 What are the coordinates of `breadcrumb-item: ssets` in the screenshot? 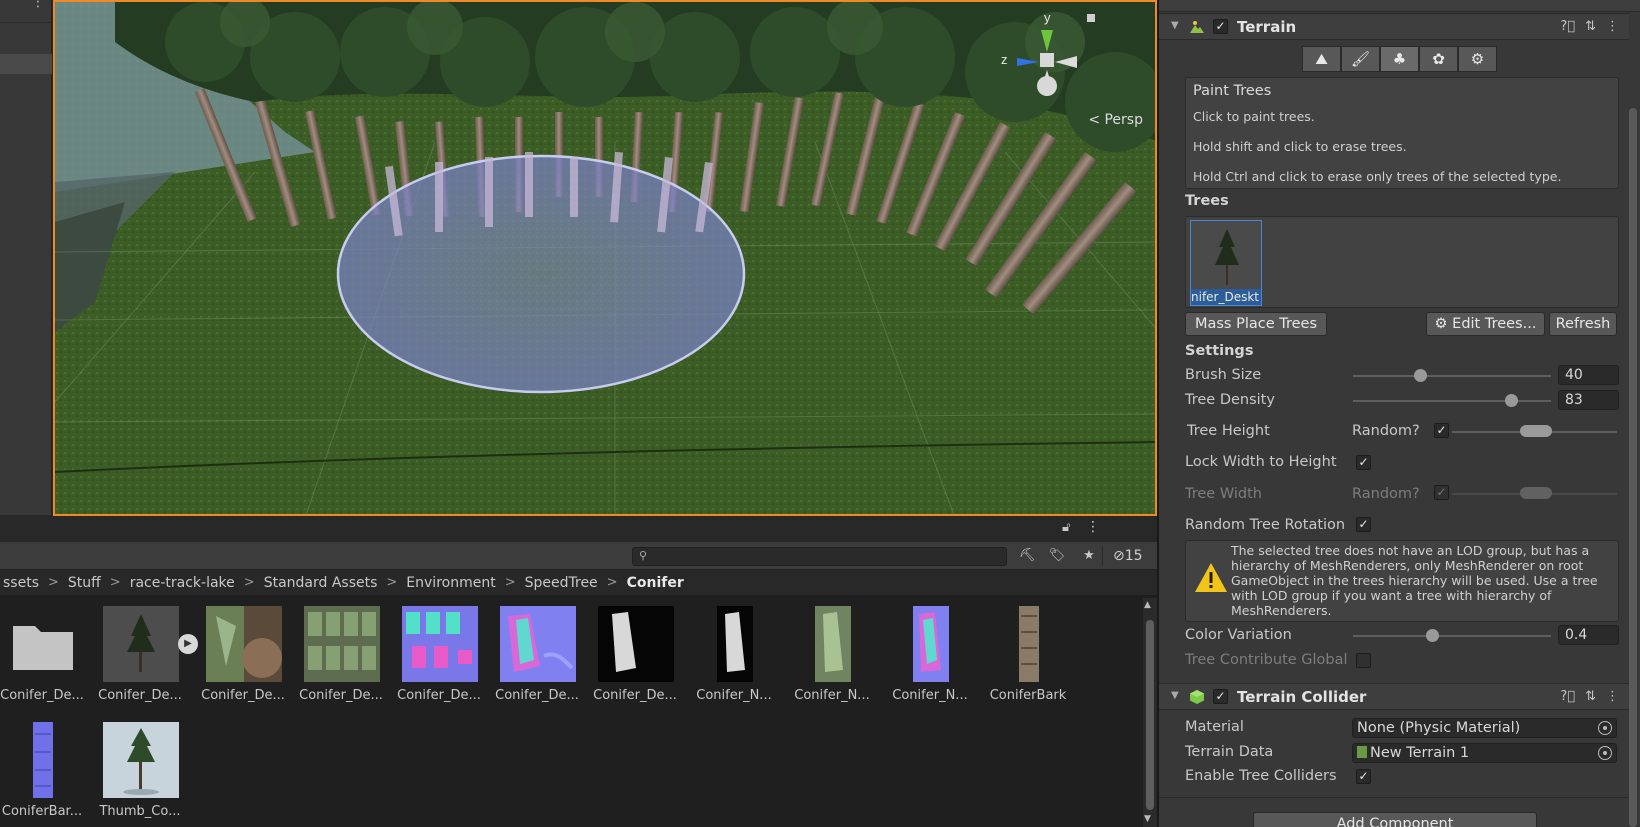 It's located at (21, 583).